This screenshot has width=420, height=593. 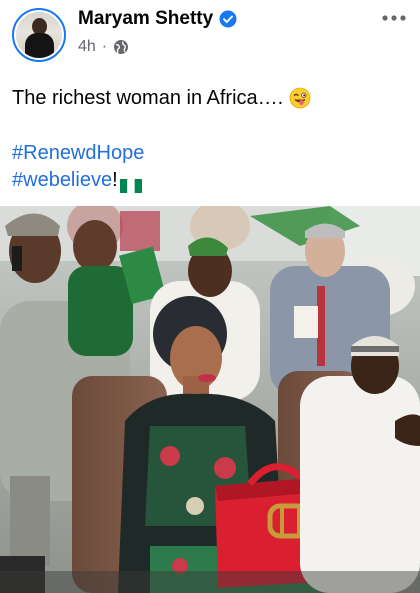 What do you see at coordinates (300, 98) in the screenshot?
I see `winking-tongue-emoji-icon` at bounding box center [300, 98].